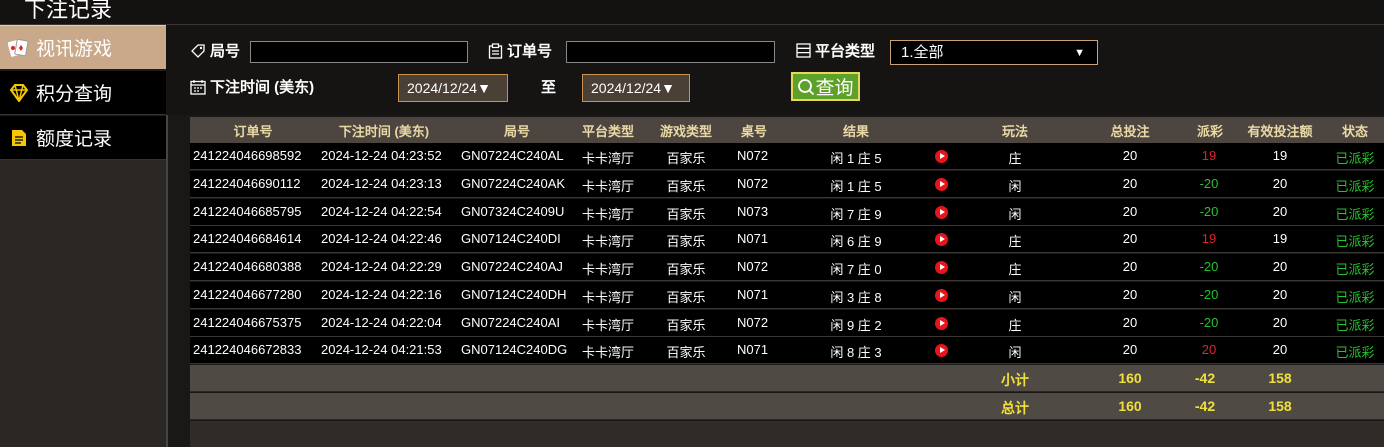 The image size is (1384, 447). I want to click on platform-label: 平台类型, so click(835, 50).